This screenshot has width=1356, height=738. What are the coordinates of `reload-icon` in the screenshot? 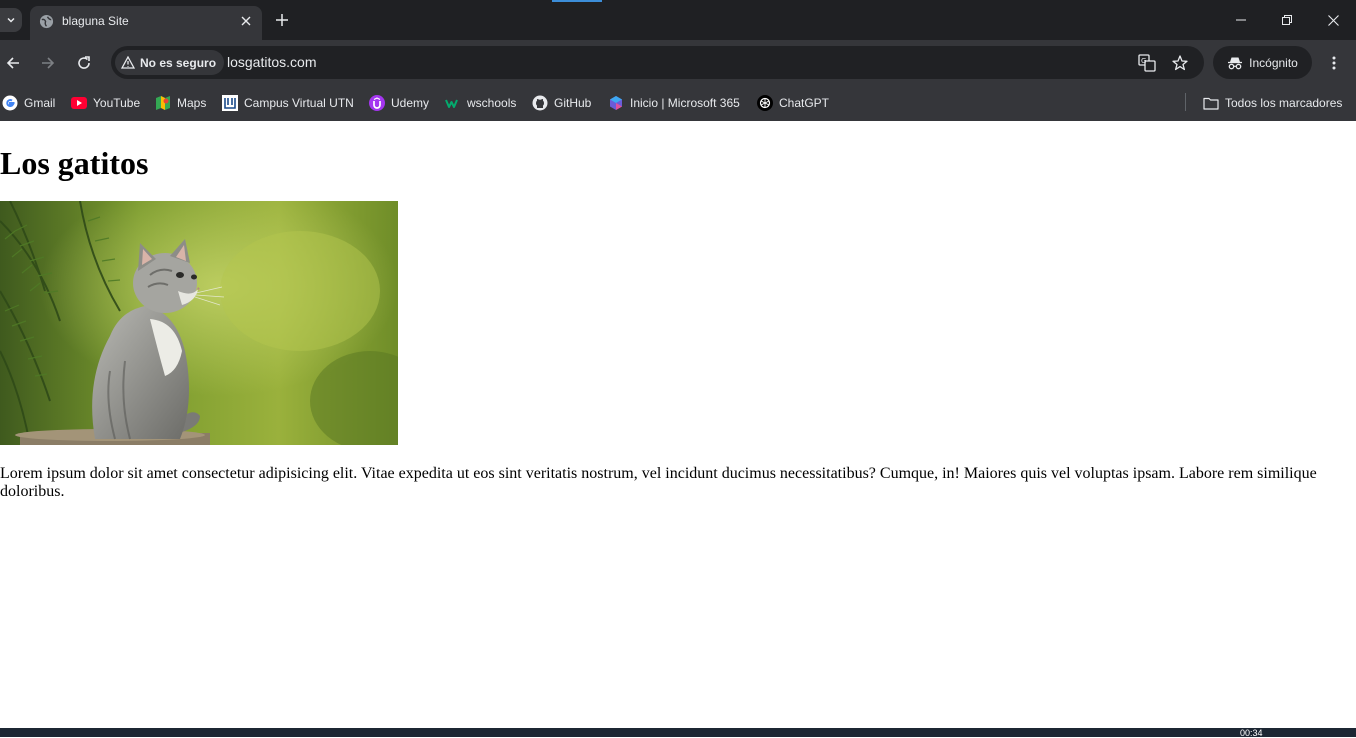 It's located at (84, 62).